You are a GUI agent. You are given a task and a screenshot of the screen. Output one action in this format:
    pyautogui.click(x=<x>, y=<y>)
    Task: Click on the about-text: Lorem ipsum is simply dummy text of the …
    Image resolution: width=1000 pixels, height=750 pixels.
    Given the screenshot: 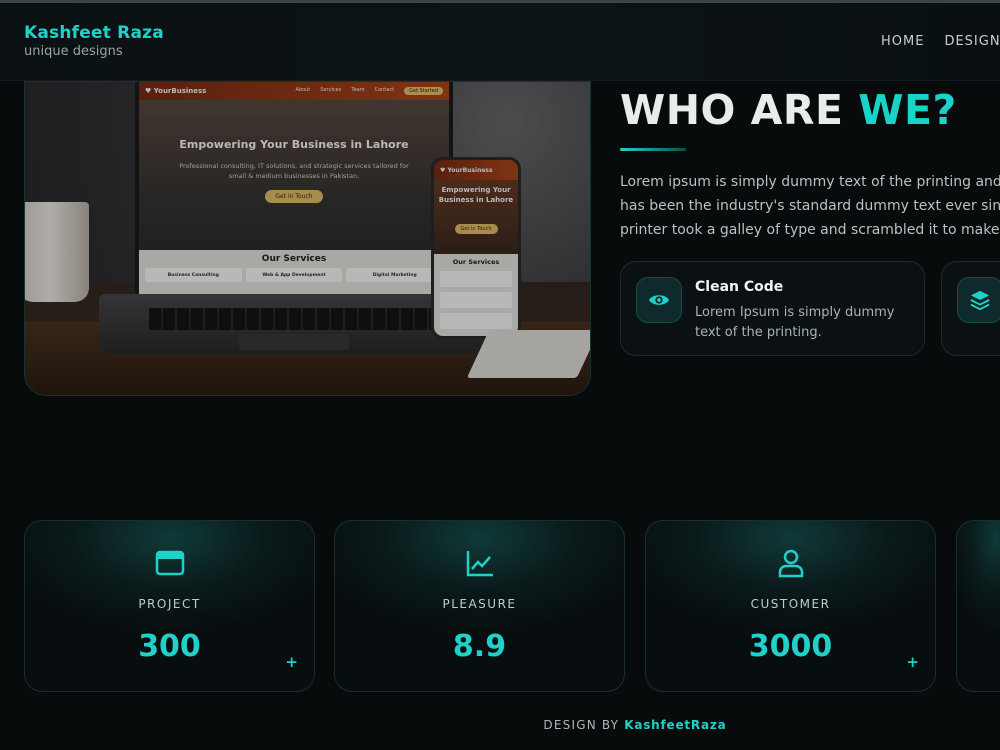 What is the action you would take?
    pyautogui.click(x=810, y=206)
    